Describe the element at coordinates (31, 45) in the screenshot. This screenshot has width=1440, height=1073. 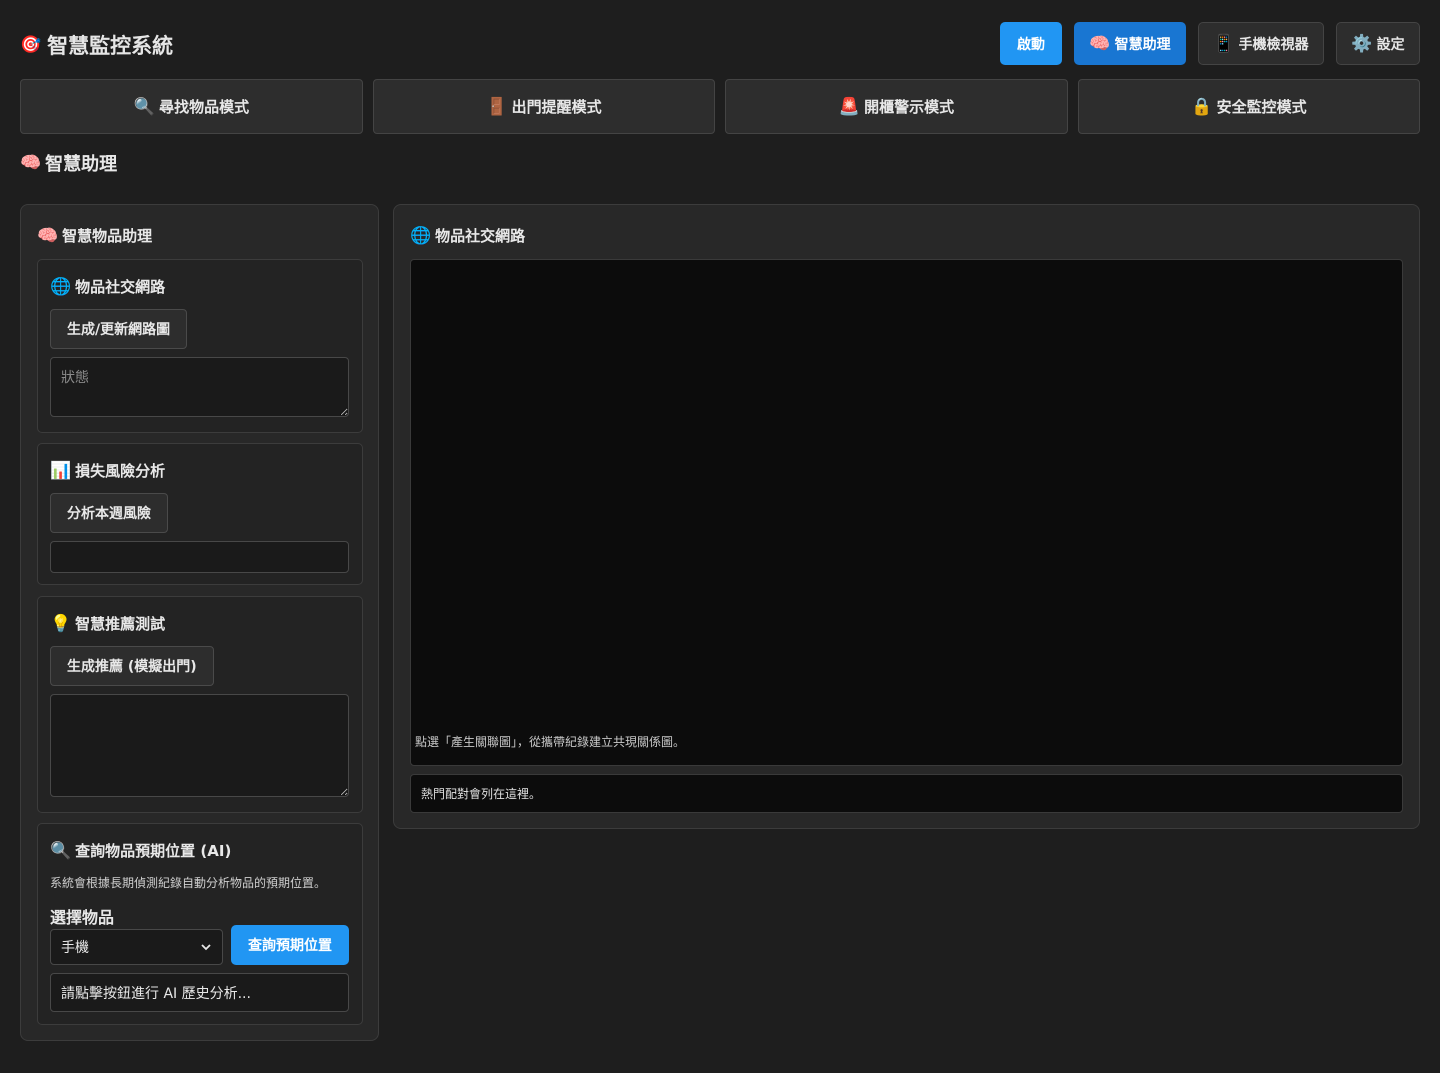
I see `target-icon: 🎯` at that location.